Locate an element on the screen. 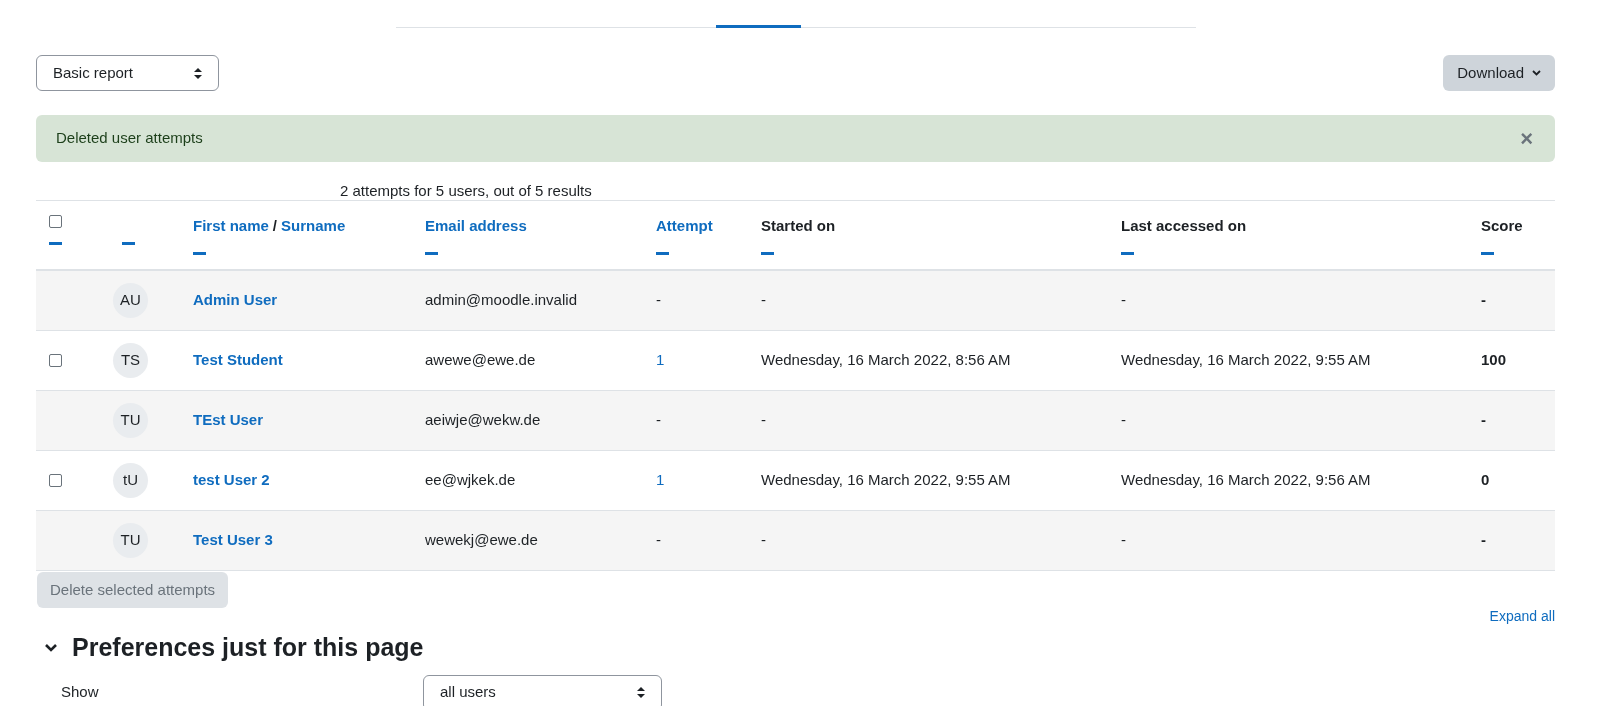 The height and width of the screenshot is (706, 1605). user-name-link: TEst User is located at coordinates (228, 420).